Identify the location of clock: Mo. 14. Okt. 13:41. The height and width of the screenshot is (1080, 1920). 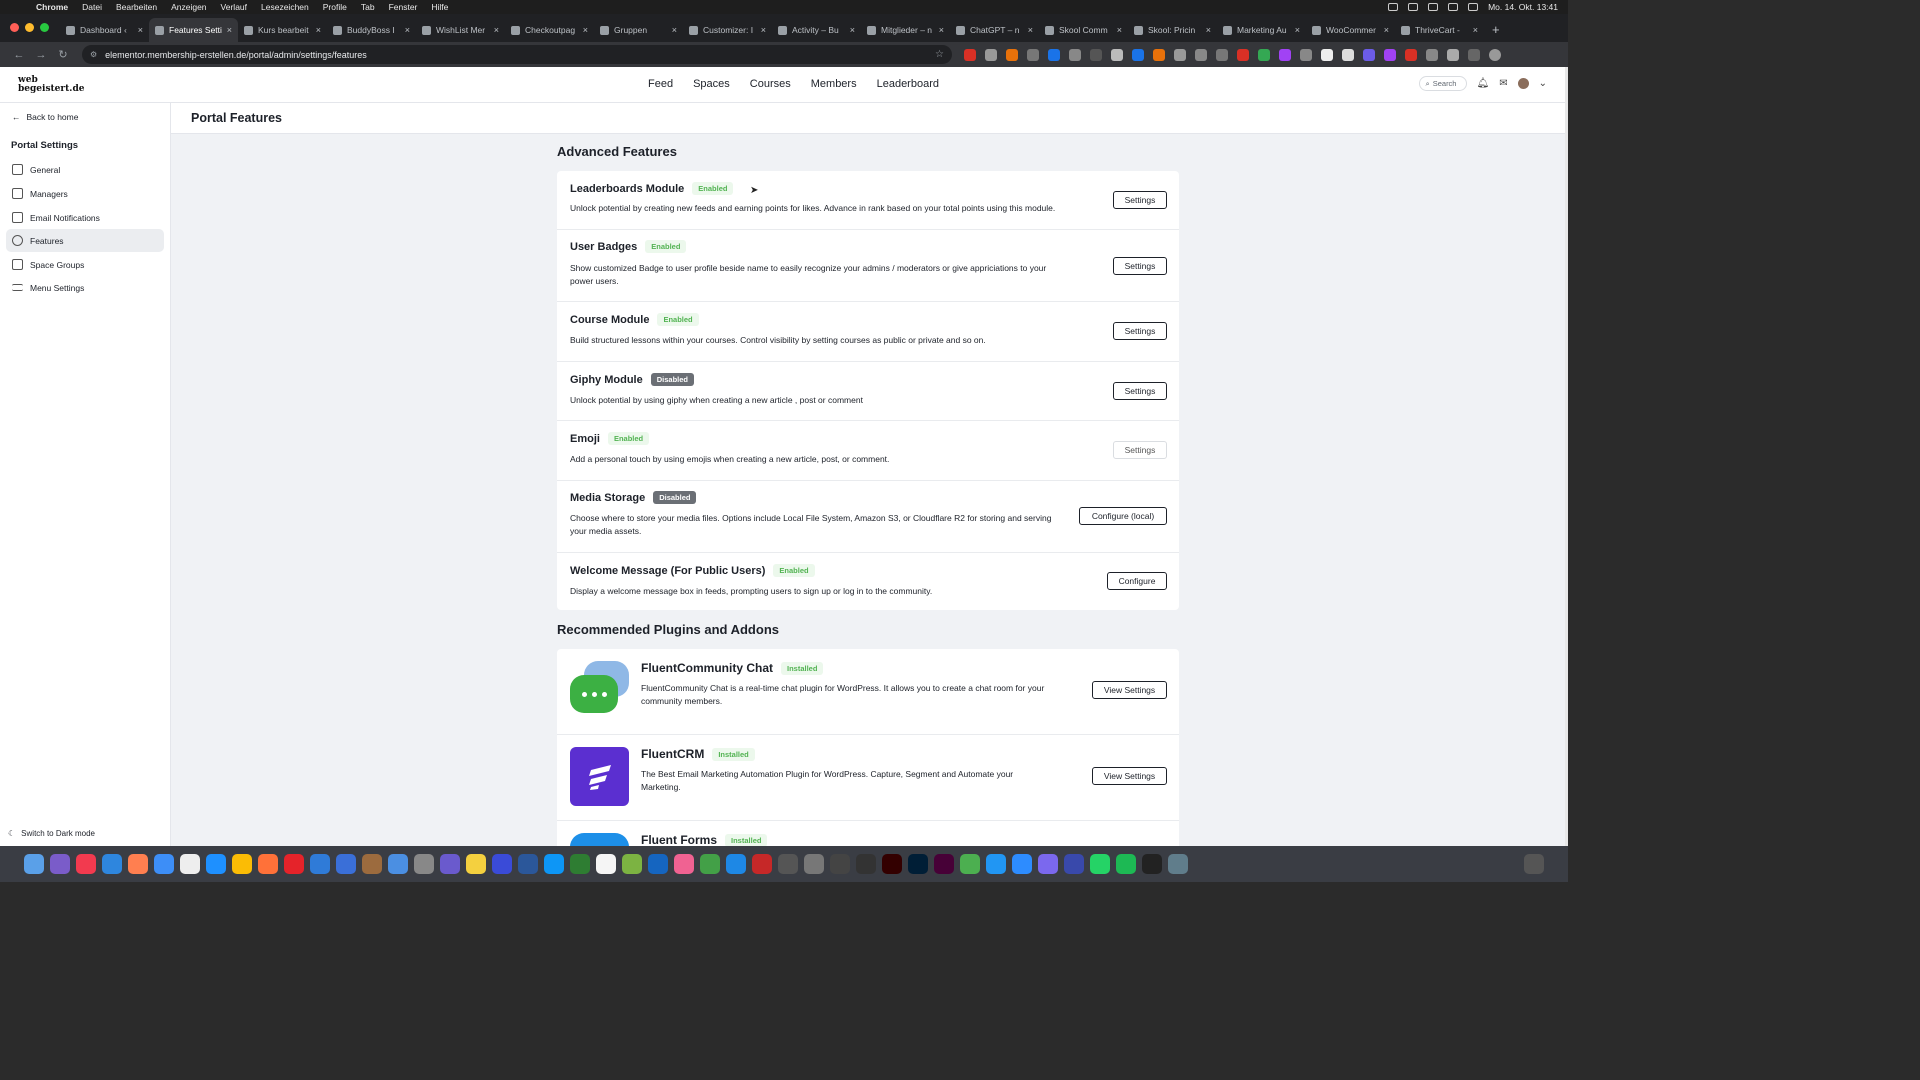
(1523, 7).